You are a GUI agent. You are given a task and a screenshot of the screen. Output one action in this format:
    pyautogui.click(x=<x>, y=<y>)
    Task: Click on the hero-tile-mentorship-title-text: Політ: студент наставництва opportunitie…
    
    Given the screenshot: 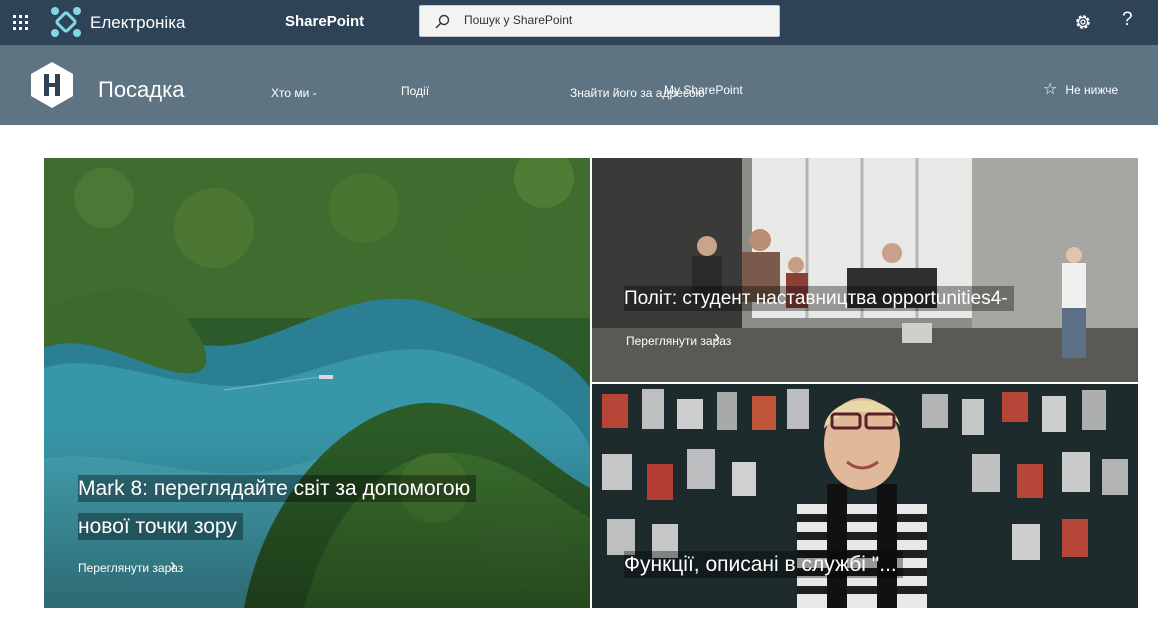 What is the action you would take?
    pyautogui.click(x=819, y=298)
    